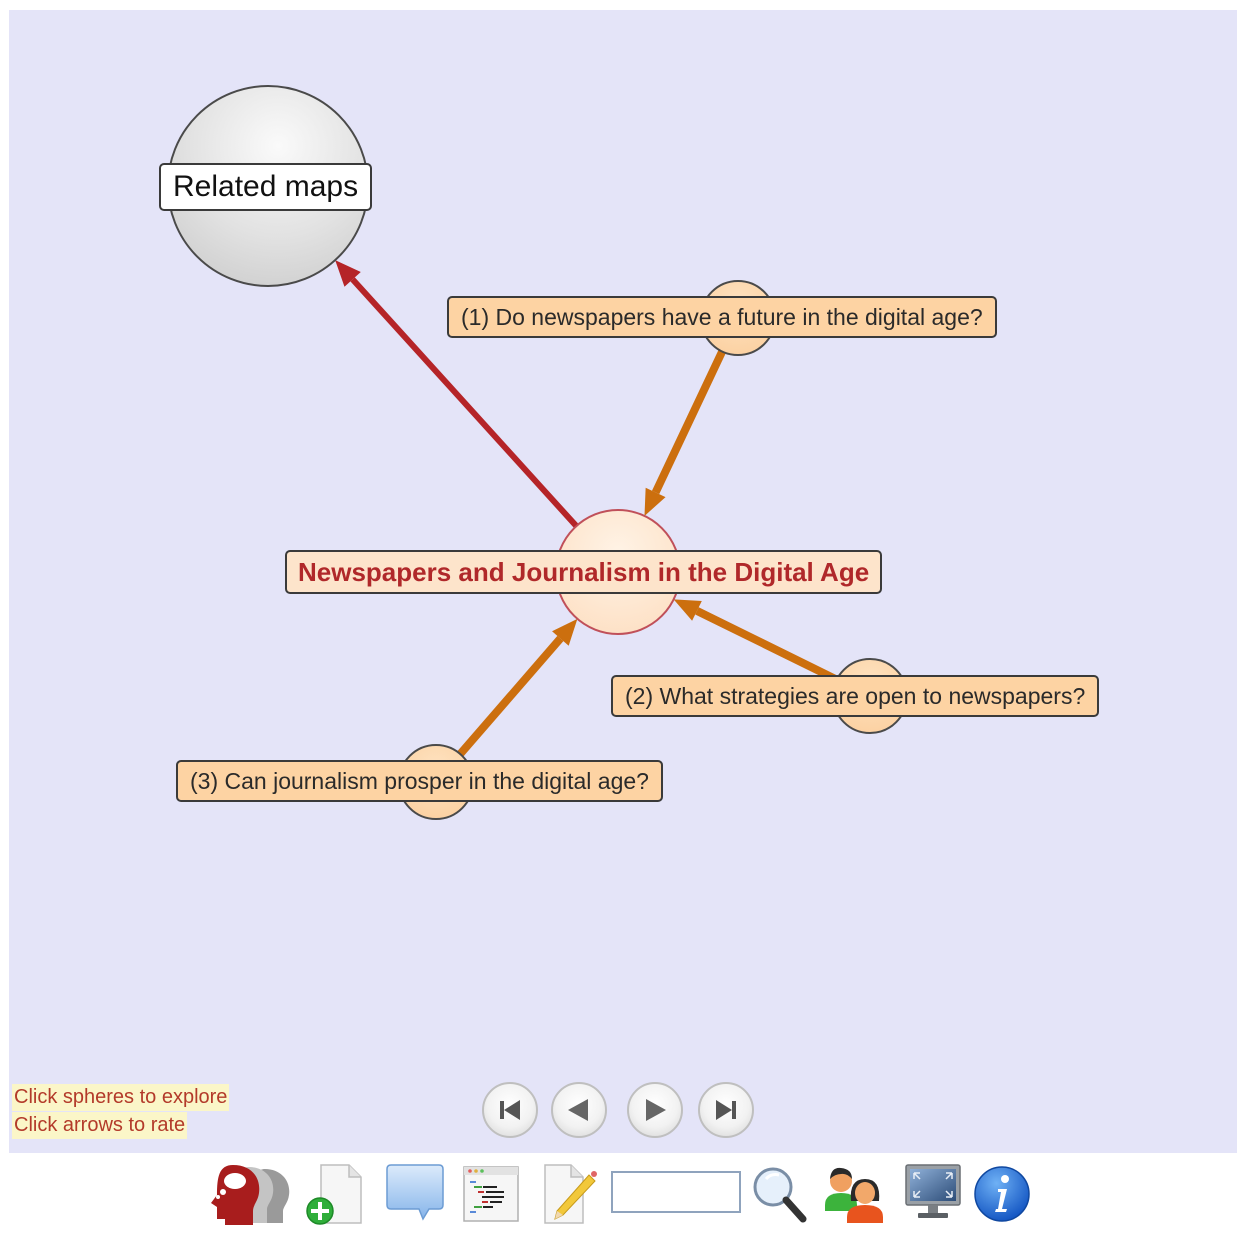  I want to click on code-window-icon, so click(491, 1194).